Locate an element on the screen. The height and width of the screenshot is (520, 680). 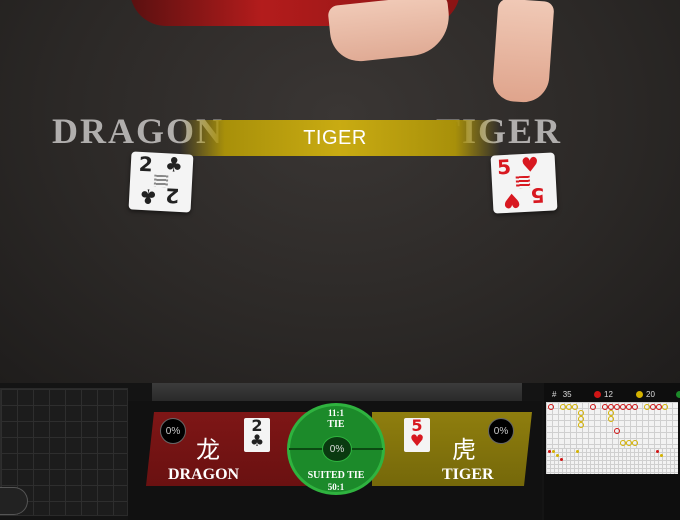
derived-road is located at coordinates (612, 461).